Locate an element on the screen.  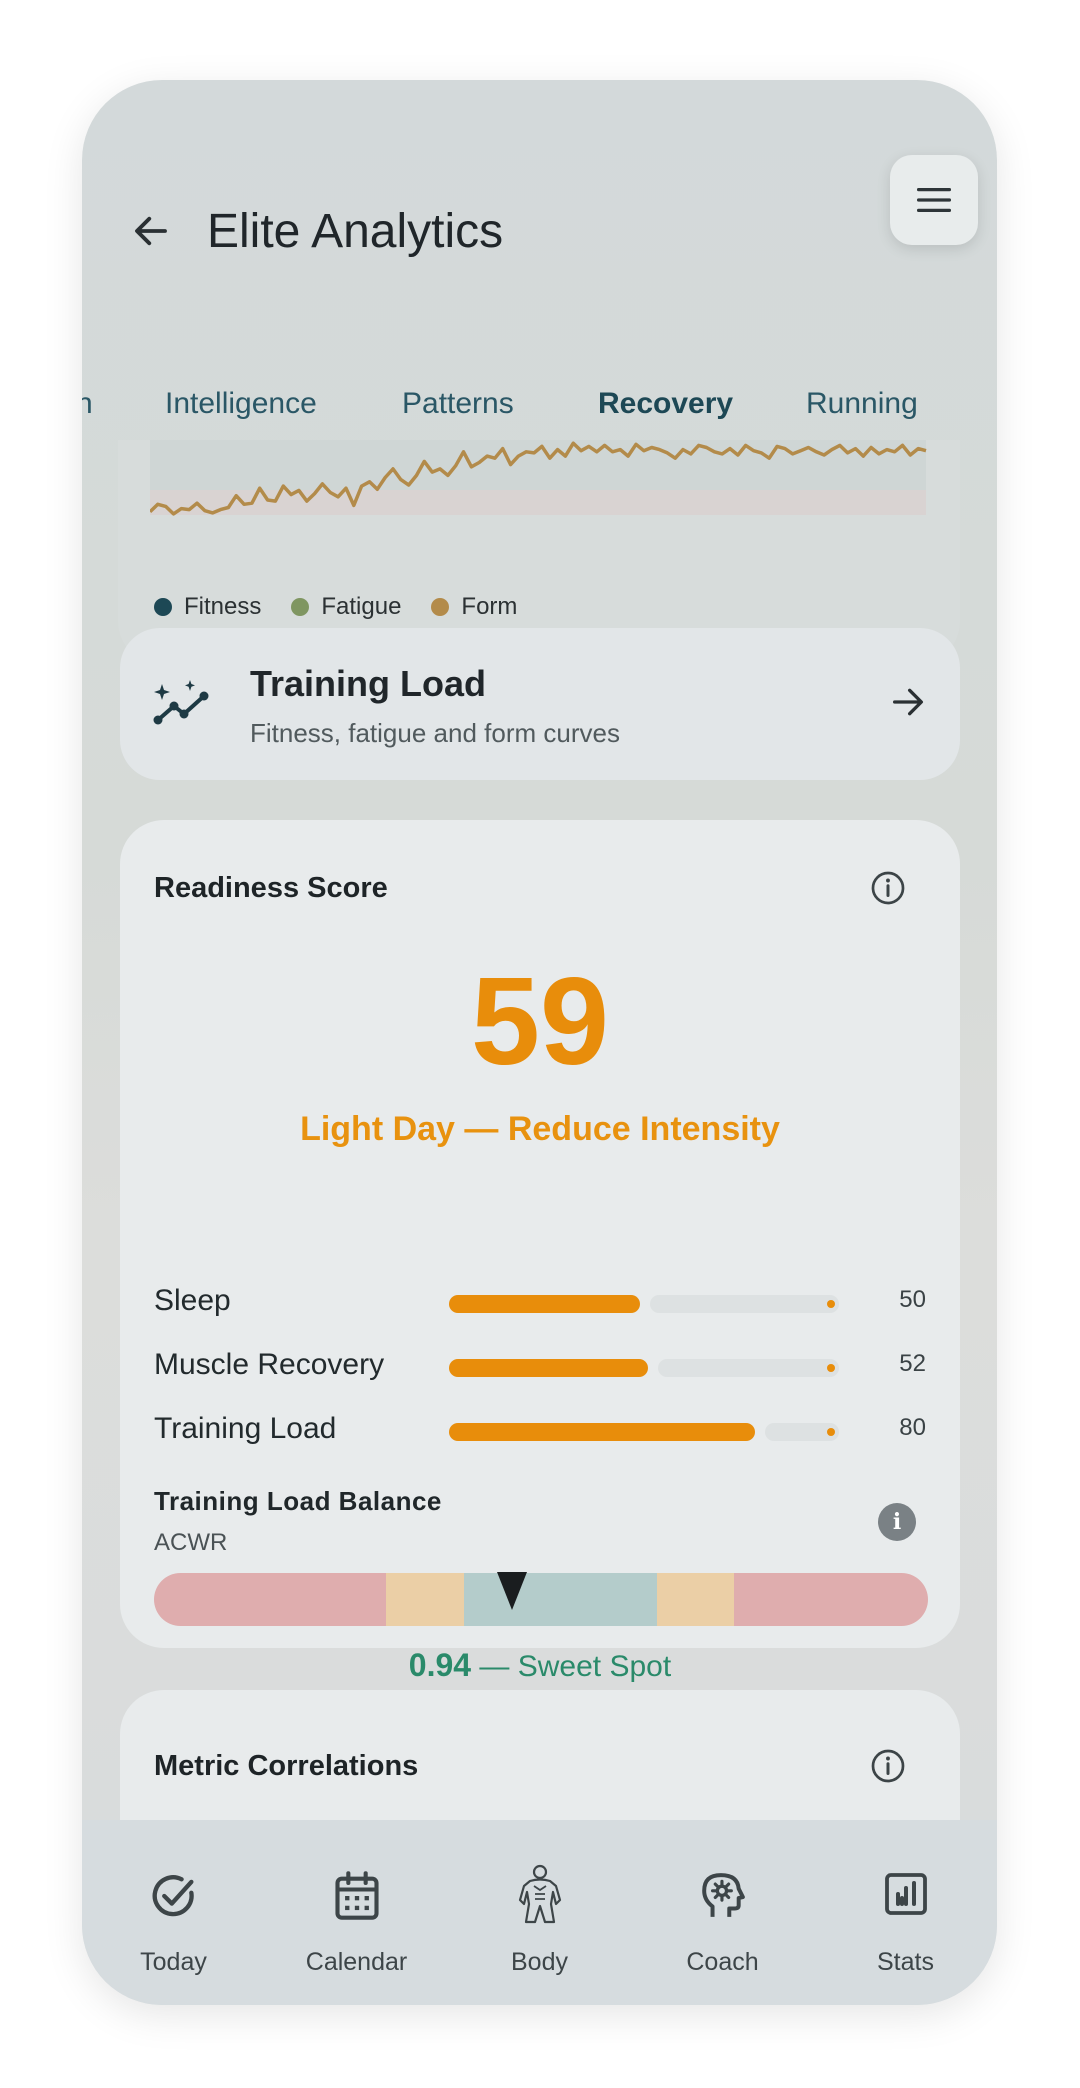
metric-row-training-load: Training Load 80 is located at coordinates (540, 1430).